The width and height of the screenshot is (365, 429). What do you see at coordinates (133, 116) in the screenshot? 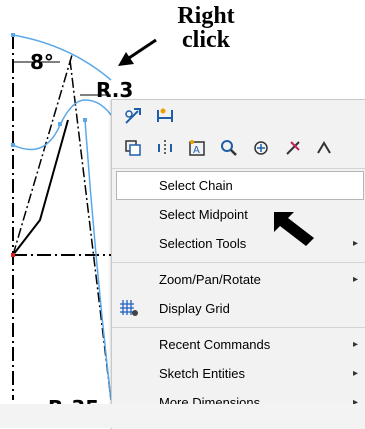
I see `smart-dimension-icon` at bounding box center [133, 116].